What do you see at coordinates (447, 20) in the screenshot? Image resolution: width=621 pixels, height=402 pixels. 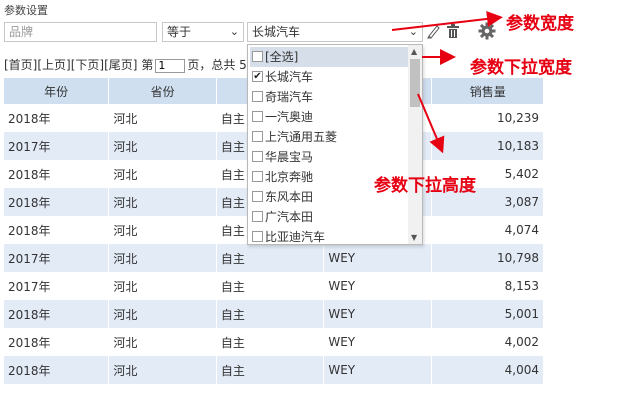 I see `arrow-param-width` at bounding box center [447, 20].